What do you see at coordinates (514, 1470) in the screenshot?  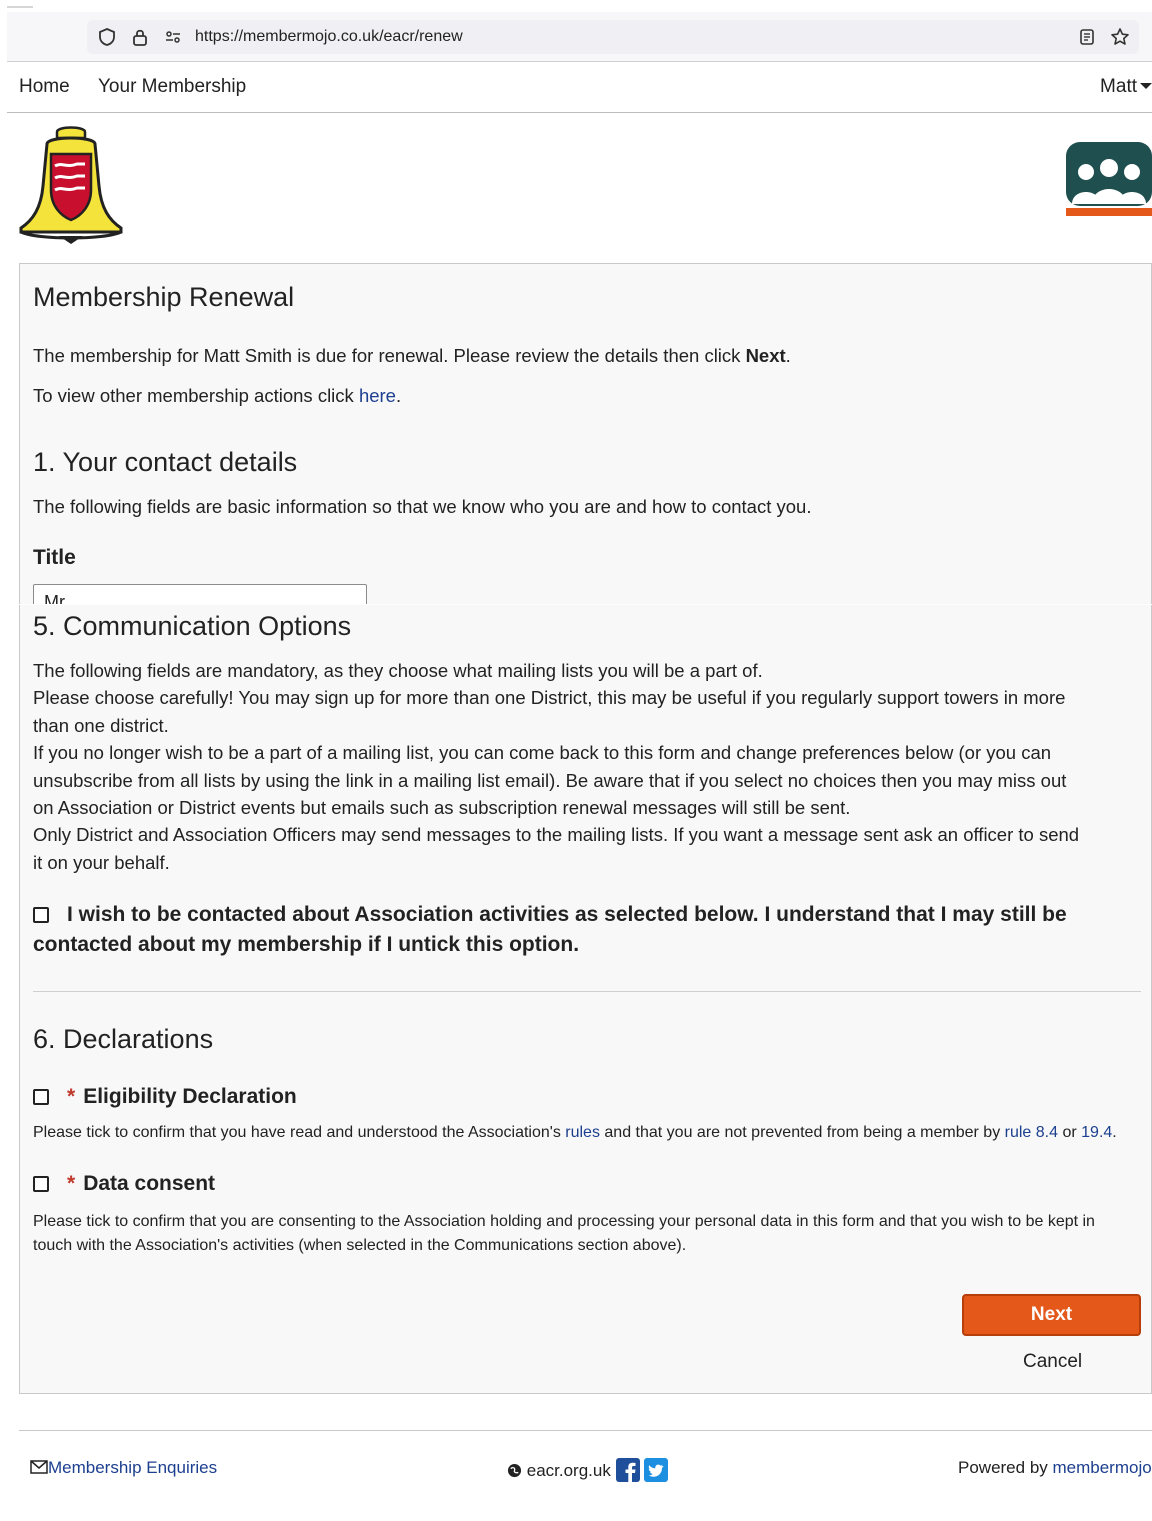 I see `globe-icon` at bounding box center [514, 1470].